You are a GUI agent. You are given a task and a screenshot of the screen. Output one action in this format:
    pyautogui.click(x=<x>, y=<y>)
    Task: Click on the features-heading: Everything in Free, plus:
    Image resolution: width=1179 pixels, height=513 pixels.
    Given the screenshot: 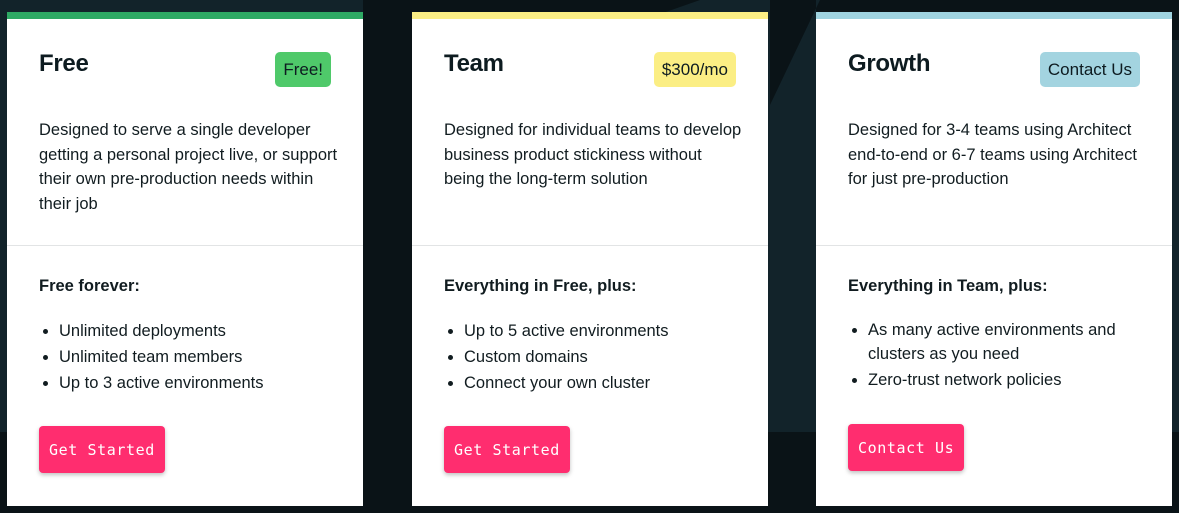 What is the action you would take?
    pyautogui.click(x=540, y=286)
    